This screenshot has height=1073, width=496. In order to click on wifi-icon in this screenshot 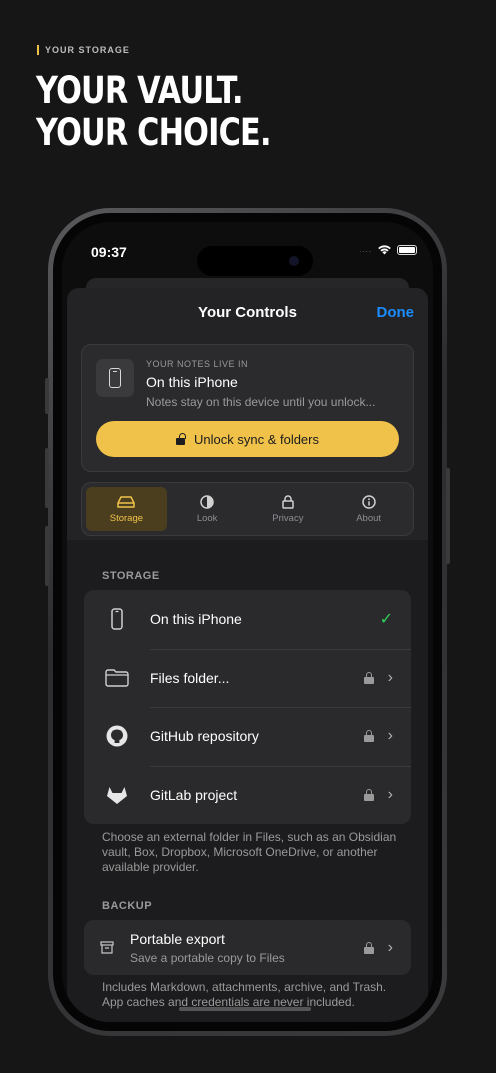, I will do `click(384, 250)`.